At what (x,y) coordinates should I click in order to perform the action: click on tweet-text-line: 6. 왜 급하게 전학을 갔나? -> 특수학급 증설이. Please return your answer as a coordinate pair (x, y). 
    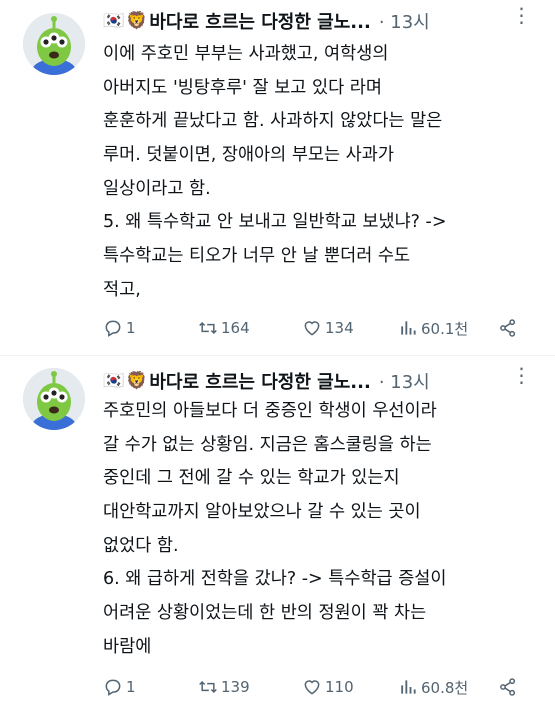
    Looking at the image, I should click on (275, 579).